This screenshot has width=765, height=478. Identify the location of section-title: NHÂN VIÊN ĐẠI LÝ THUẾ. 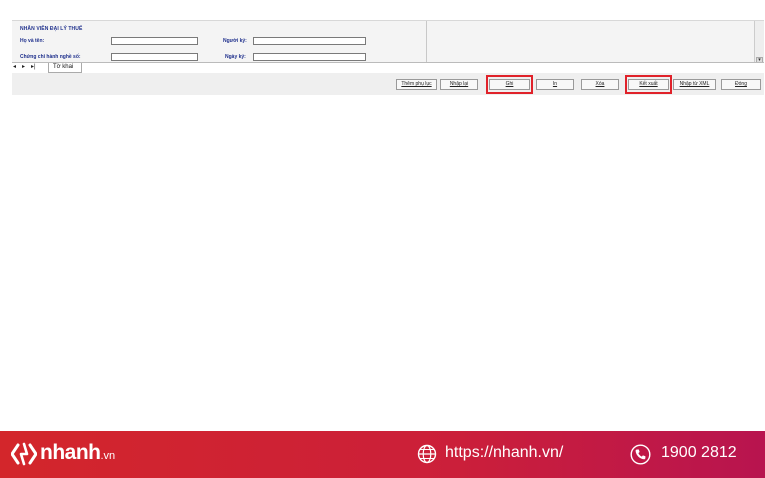
(51, 29).